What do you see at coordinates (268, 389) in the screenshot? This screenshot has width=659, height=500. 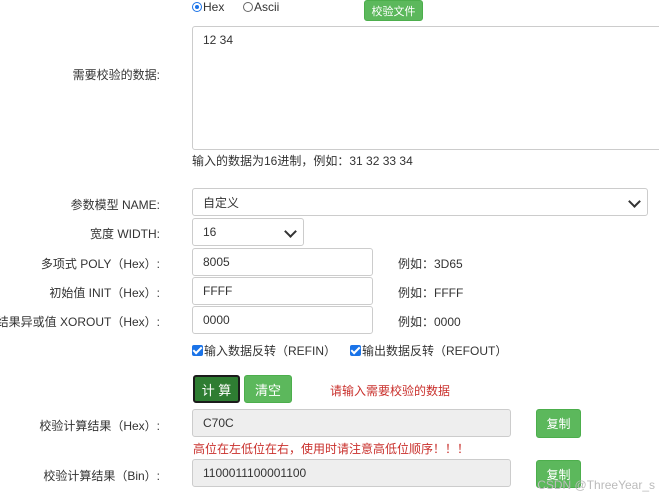 I see `clear-button: 清空` at bounding box center [268, 389].